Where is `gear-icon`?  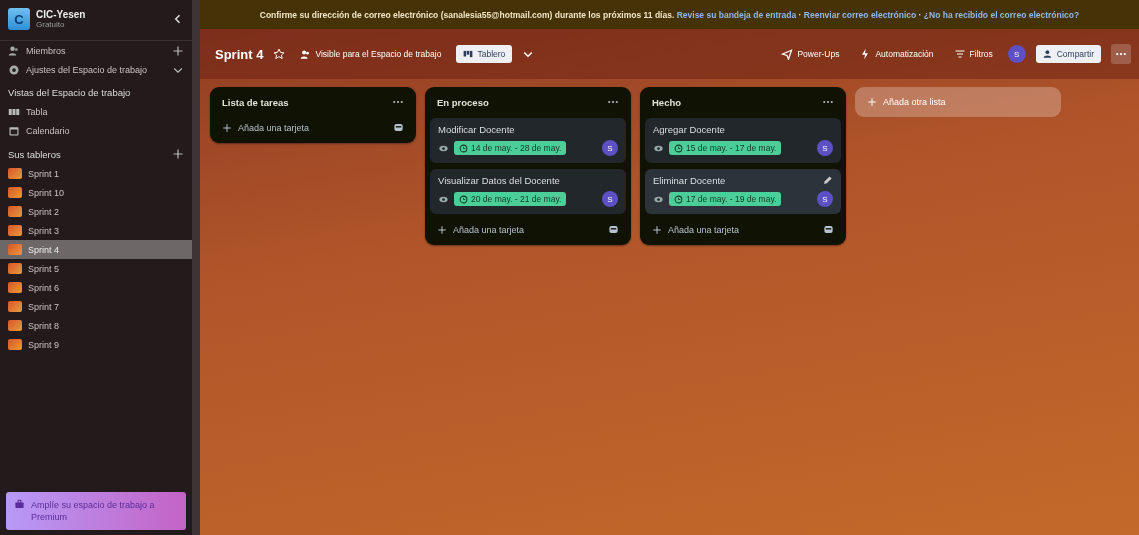
gear-icon is located at coordinates (14, 69).